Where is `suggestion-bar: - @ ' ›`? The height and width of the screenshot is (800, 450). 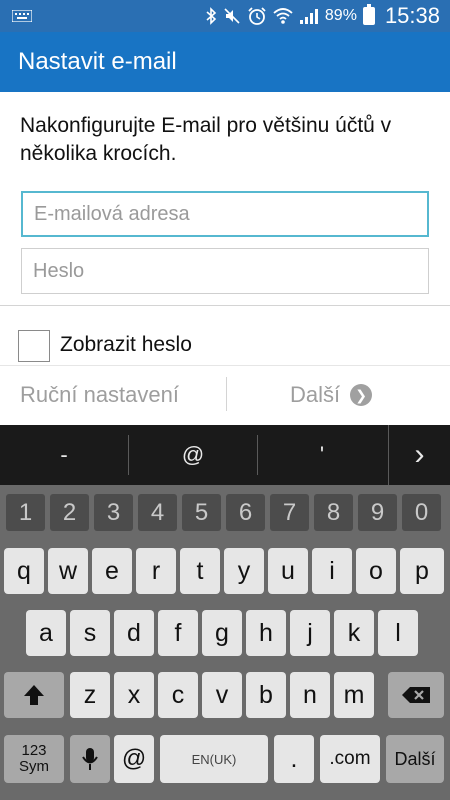
suggestion-bar: - @ ' › is located at coordinates (225, 455).